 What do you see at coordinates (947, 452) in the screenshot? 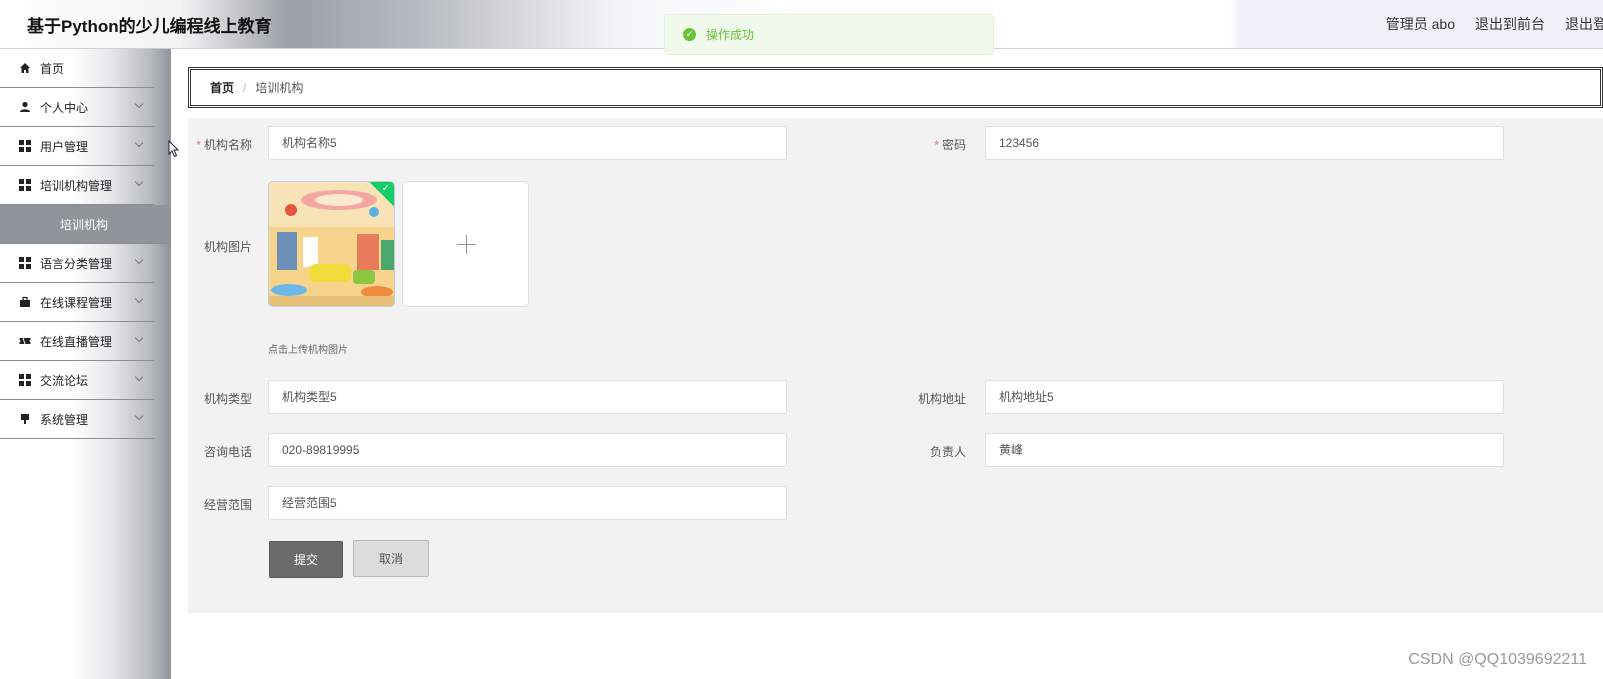
I see `manager-label: 负责人` at bounding box center [947, 452].